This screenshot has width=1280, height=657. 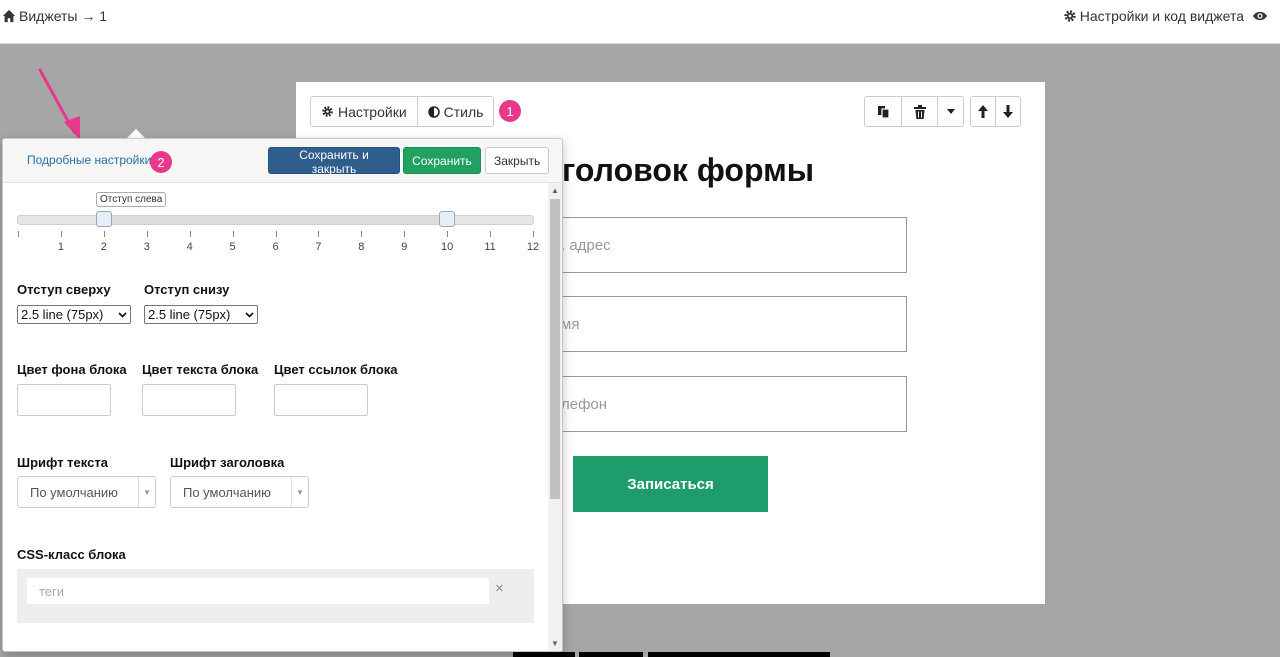 I want to click on slider-tick-label: 3, so click(x=146, y=247).